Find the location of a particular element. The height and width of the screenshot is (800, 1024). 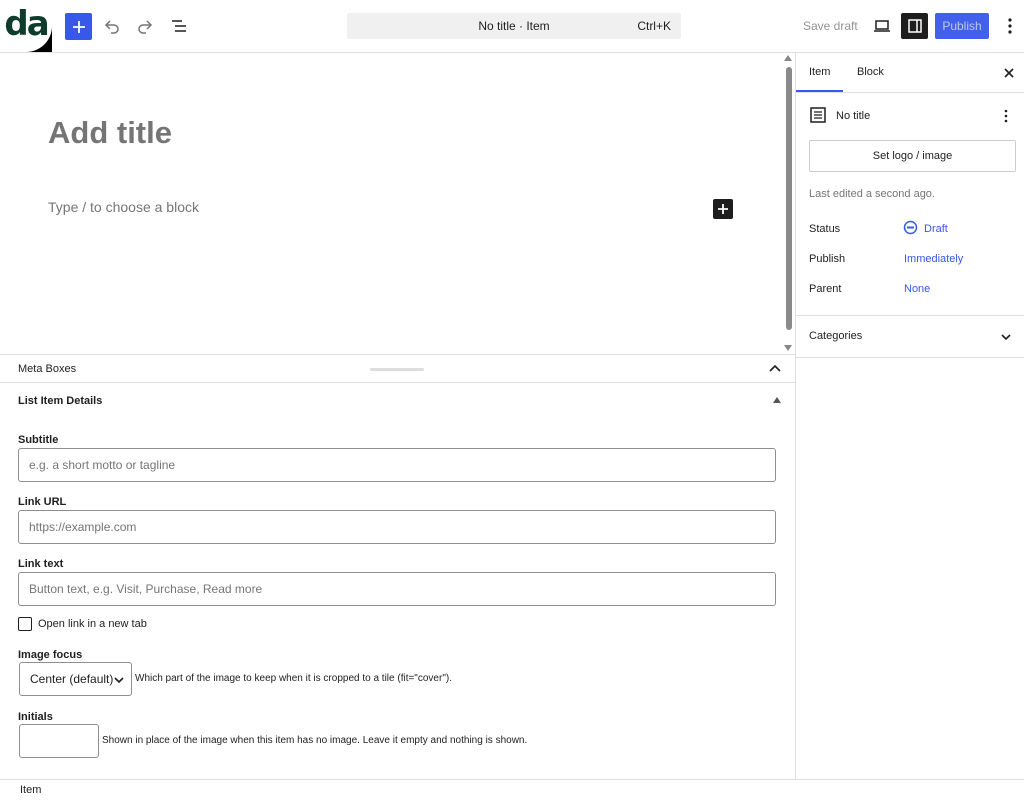

scrollbar-thumb is located at coordinates (789, 198).